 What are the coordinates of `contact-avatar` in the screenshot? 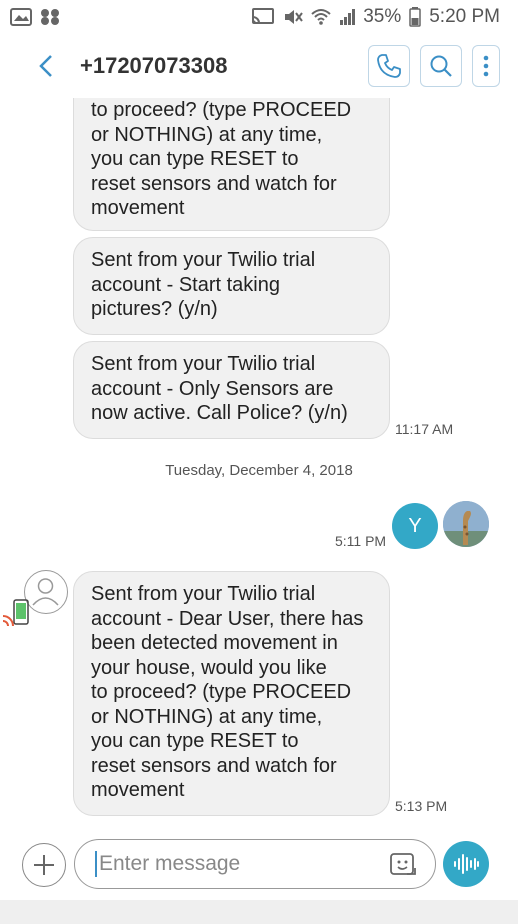 It's located at (46, 592).